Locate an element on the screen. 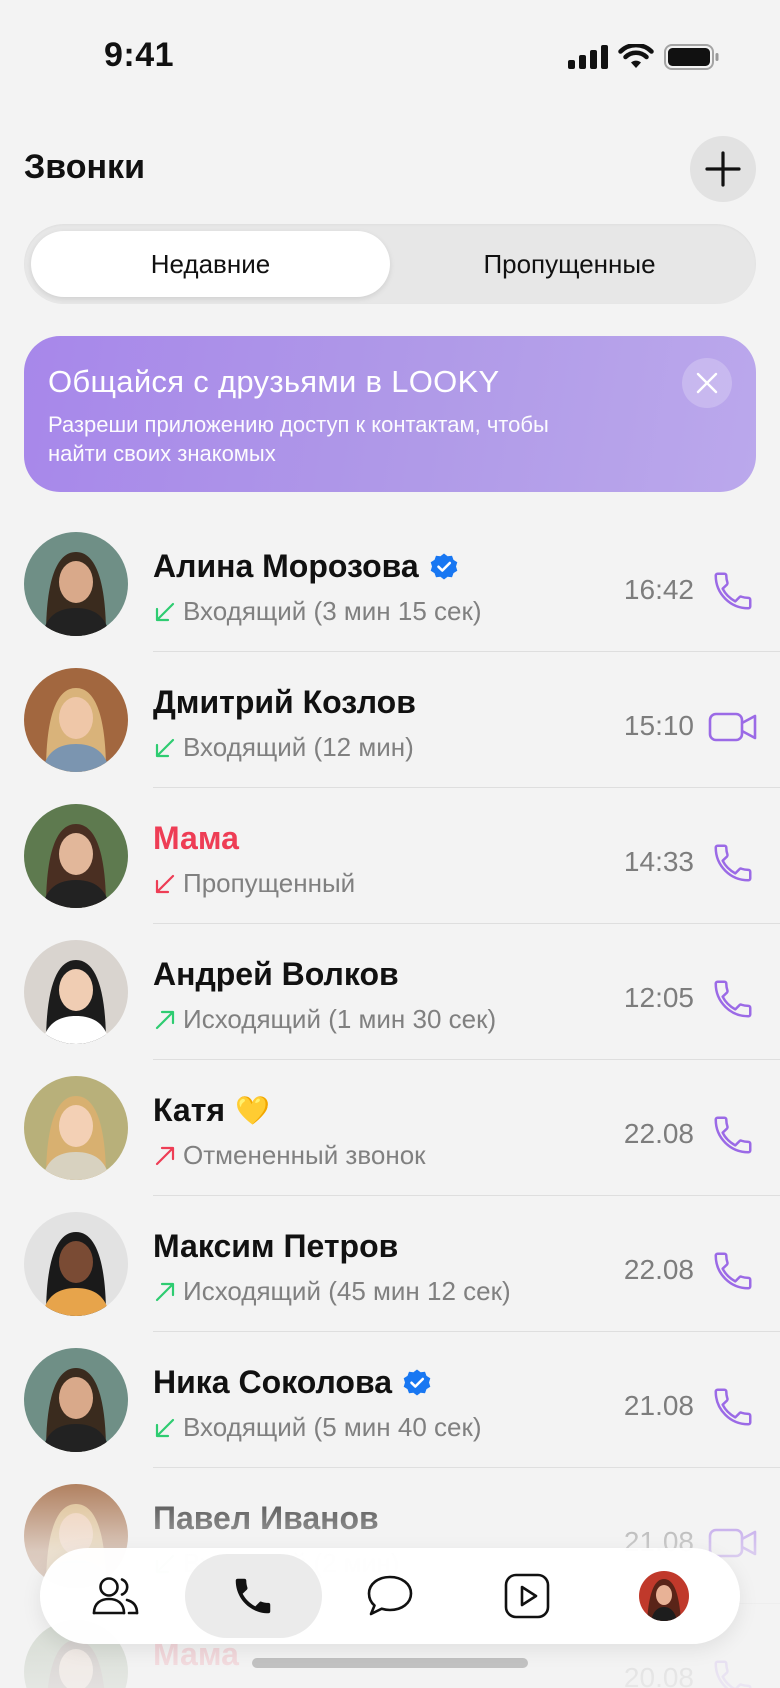  video-play-icon is located at coordinates (527, 1596).